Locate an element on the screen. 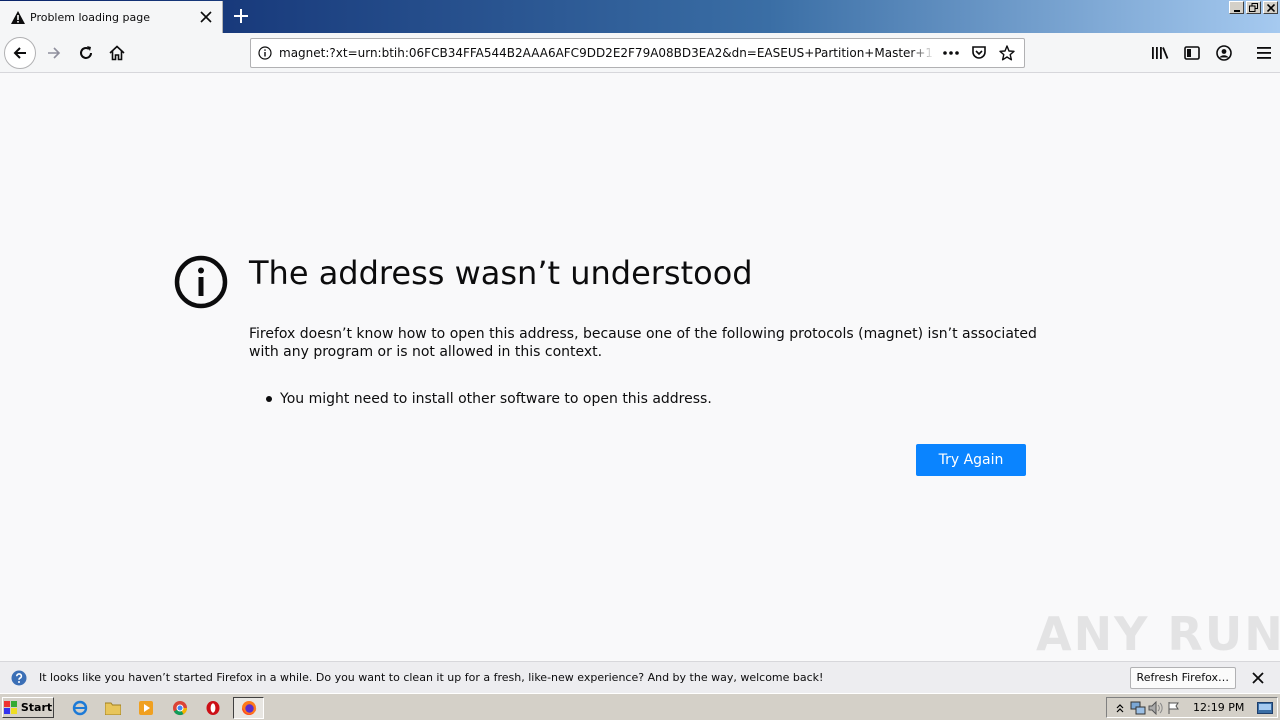 Image resolution: width=1280 pixels, height=720 pixels. menu-button is located at coordinates (1264, 53).